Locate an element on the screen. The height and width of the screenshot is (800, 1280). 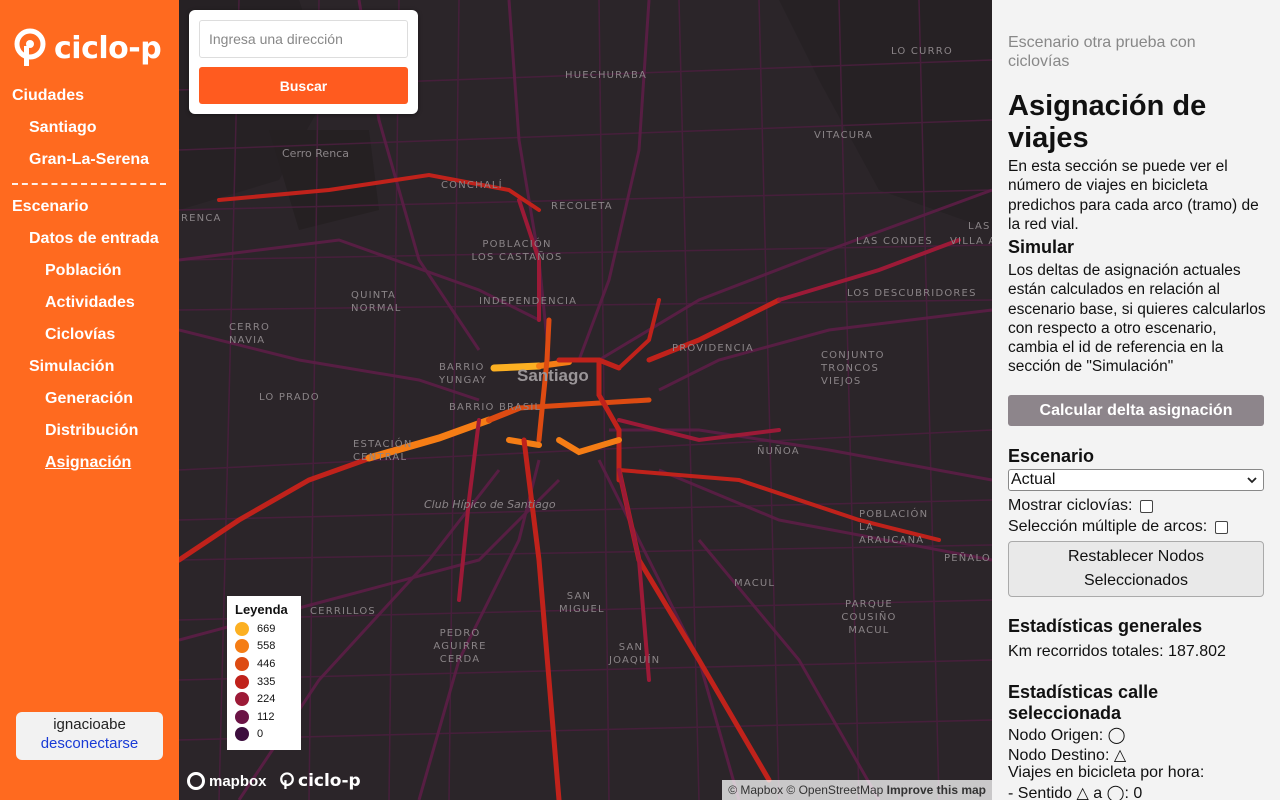
legend-item: 558 is located at coordinates (264, 647).